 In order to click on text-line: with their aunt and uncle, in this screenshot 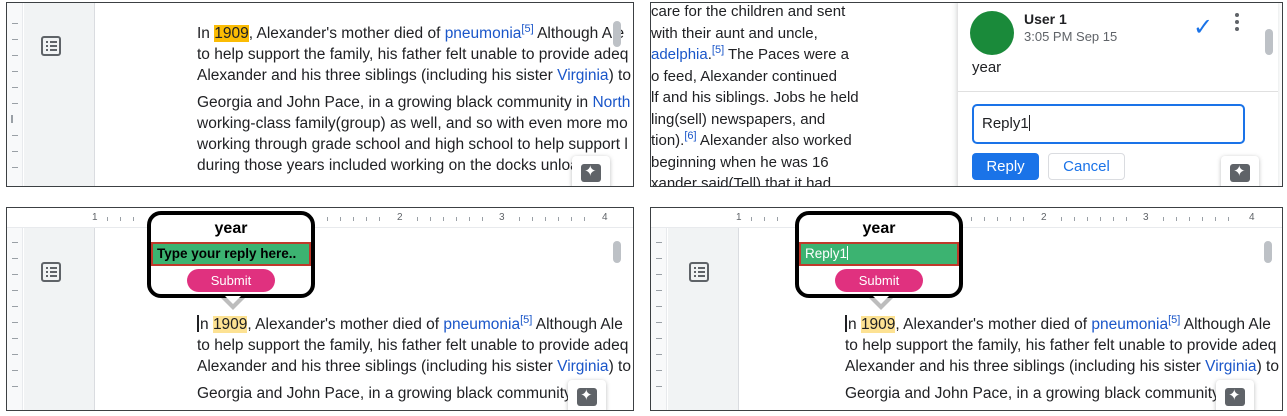, I will do `click(734, 33)`.